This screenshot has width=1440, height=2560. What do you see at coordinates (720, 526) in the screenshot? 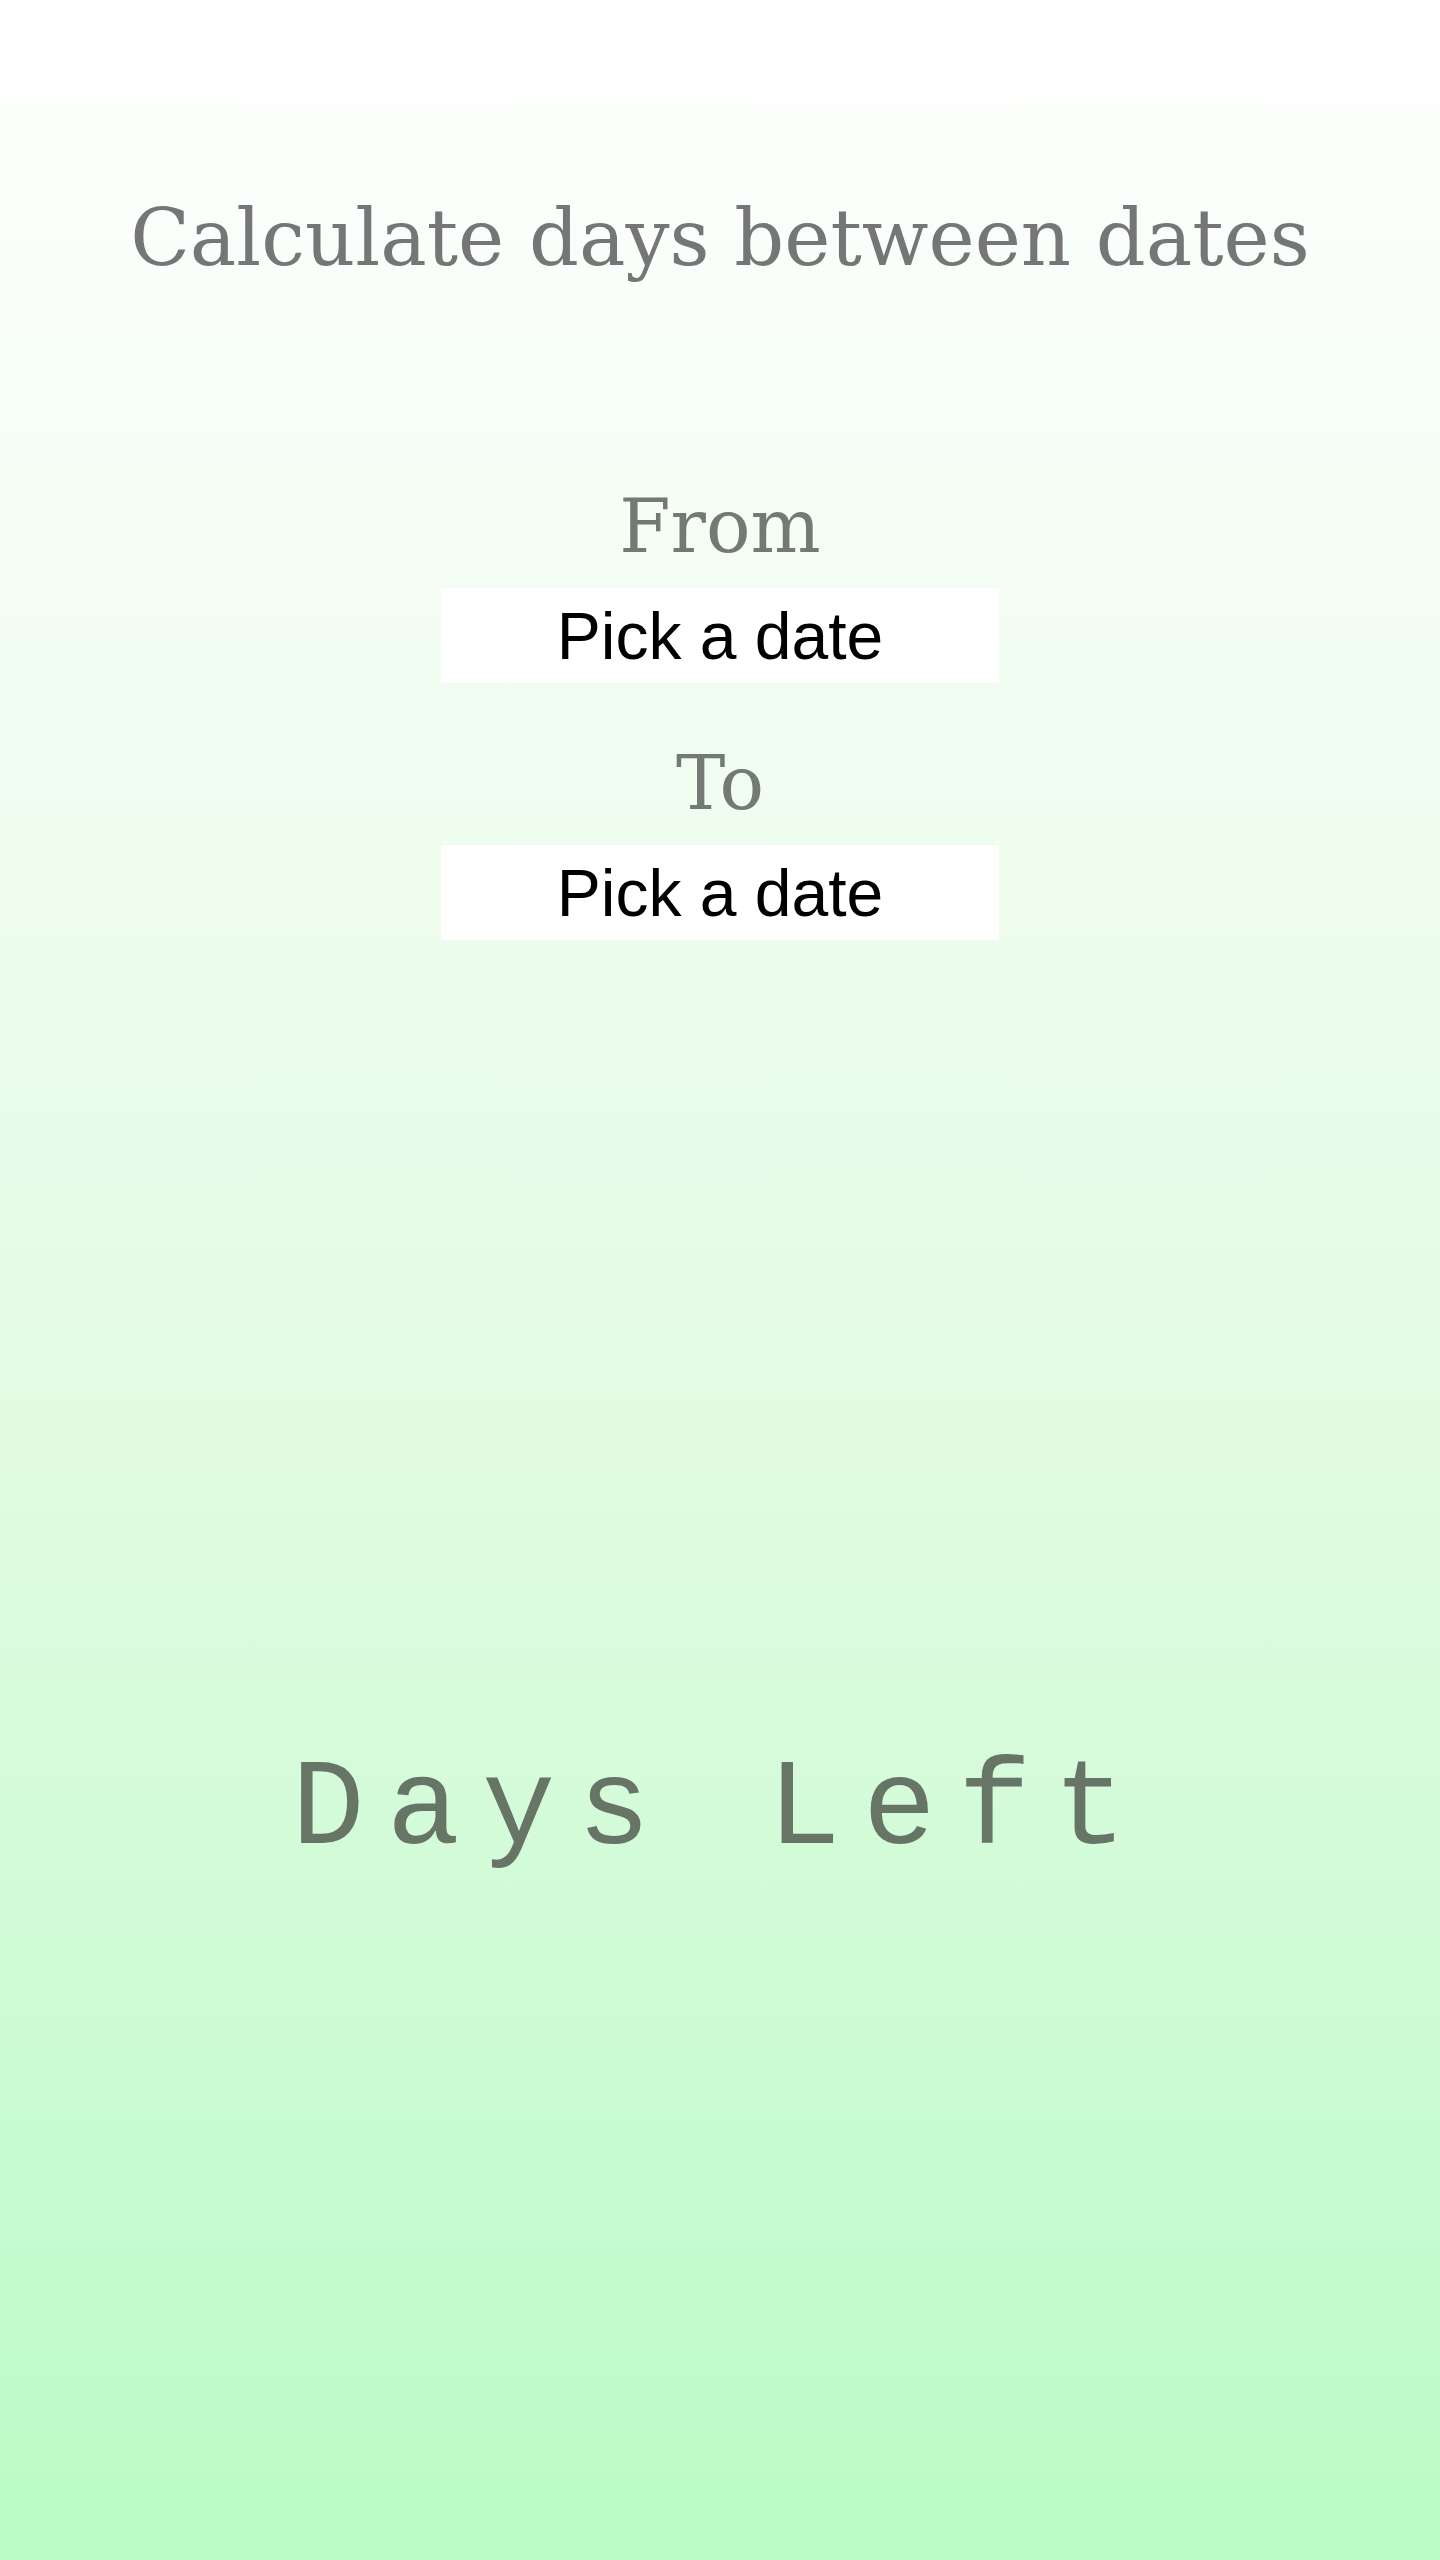
I see `field-label: From` at bounding box center [720, 526].